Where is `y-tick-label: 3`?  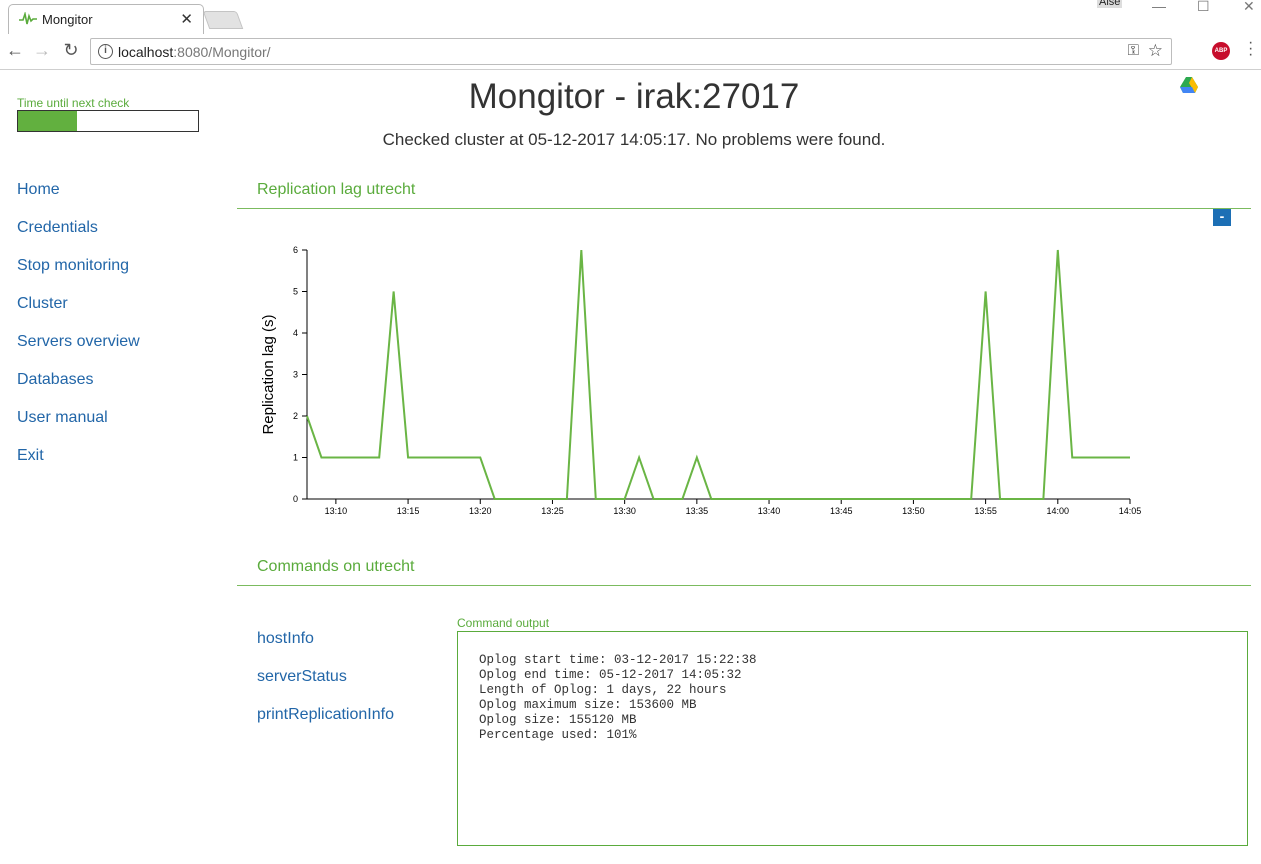 y-tick-label: 3 is located at coordinates (295, 375).